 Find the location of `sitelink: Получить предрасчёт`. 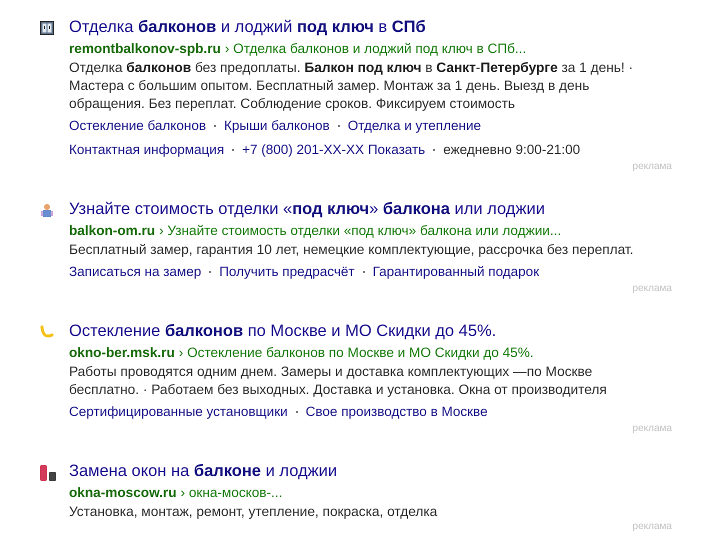

sitelink: Получить предрасчёт is located at coordinates (287, 272).